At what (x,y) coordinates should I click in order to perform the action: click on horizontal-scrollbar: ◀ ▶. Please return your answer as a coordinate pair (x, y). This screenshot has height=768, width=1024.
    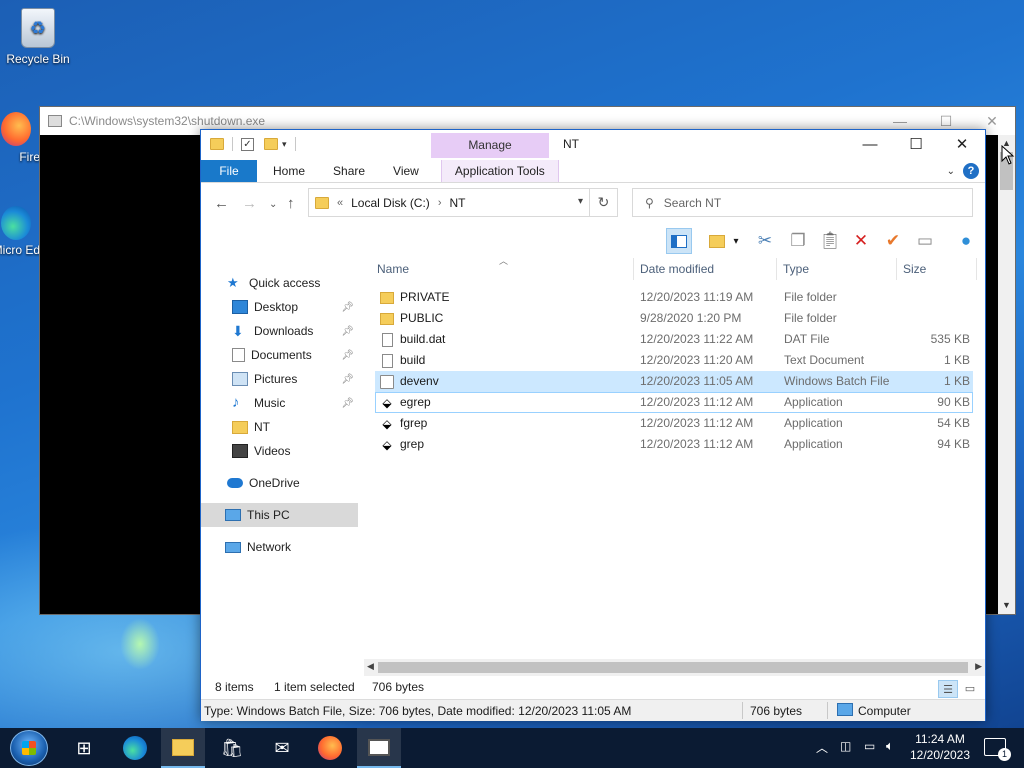
    Looking at the image, I should click on (674, 667).